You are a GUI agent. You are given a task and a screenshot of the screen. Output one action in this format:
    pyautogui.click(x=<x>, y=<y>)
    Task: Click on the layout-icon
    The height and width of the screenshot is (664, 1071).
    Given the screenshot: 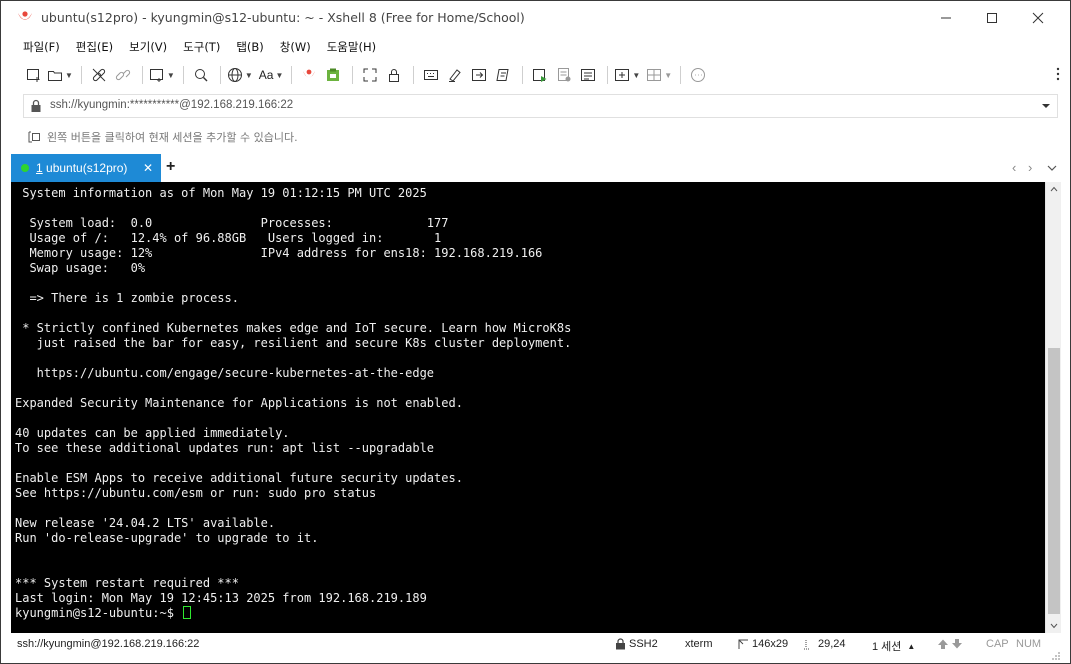 What is the action you would take?
    pyautogui.click(x=654, y=75)
    